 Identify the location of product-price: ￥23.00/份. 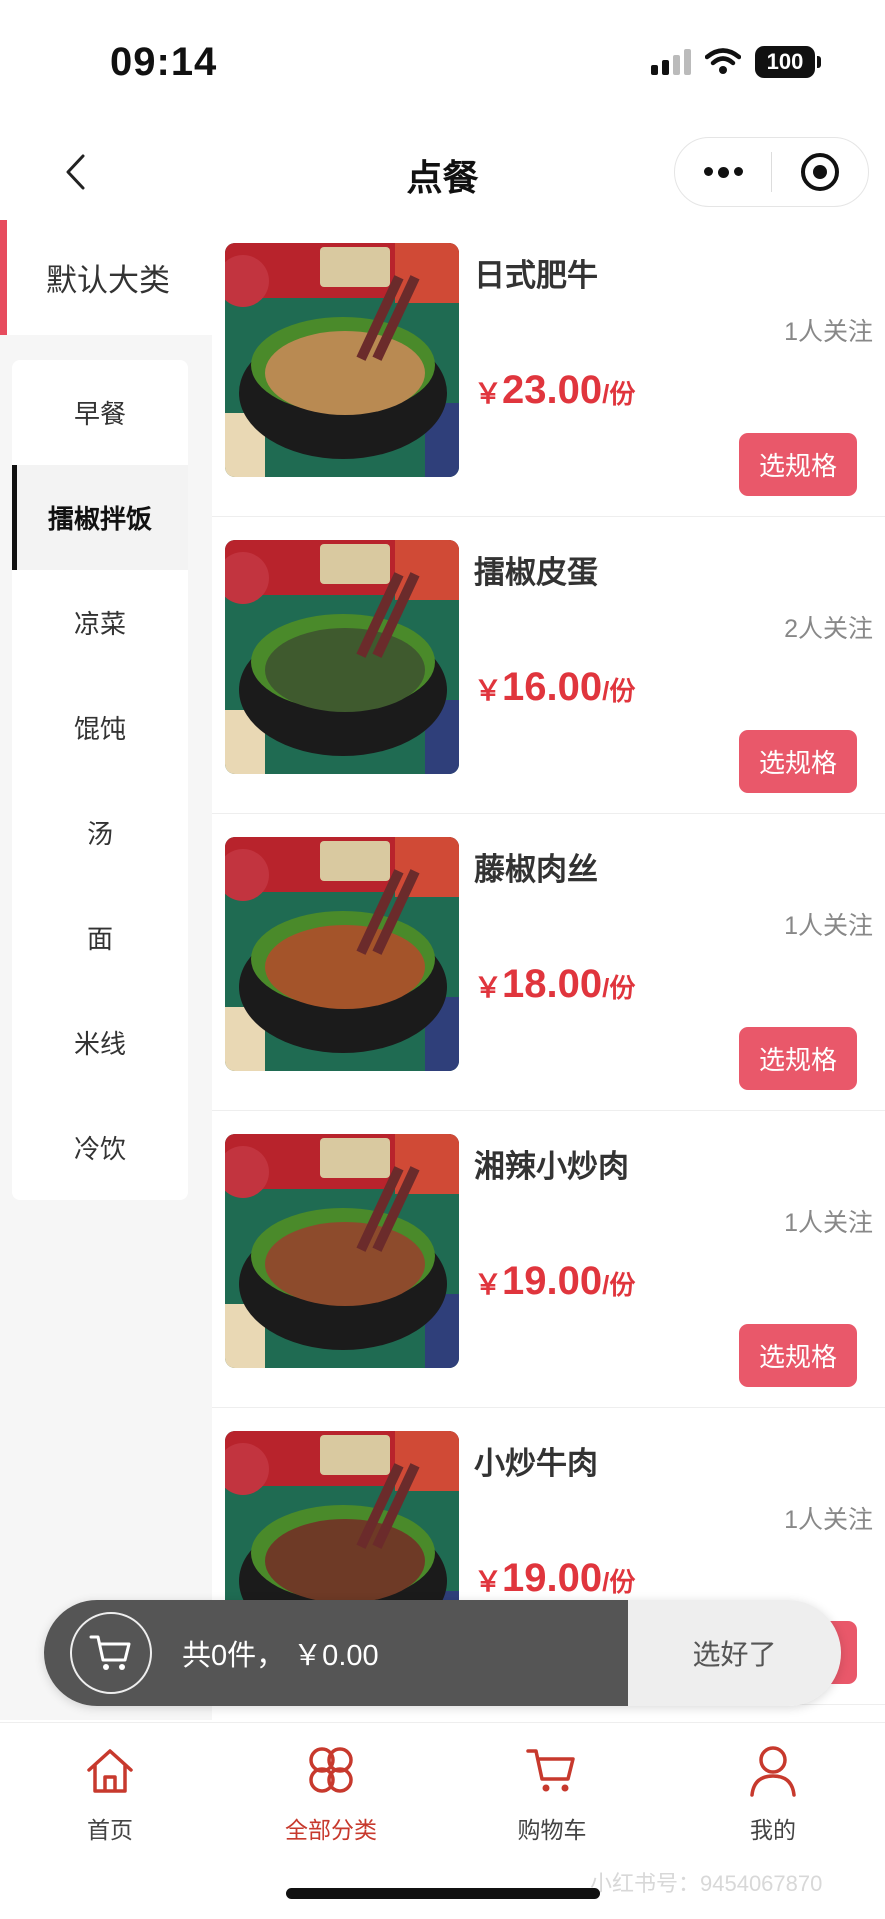
(554, 390).